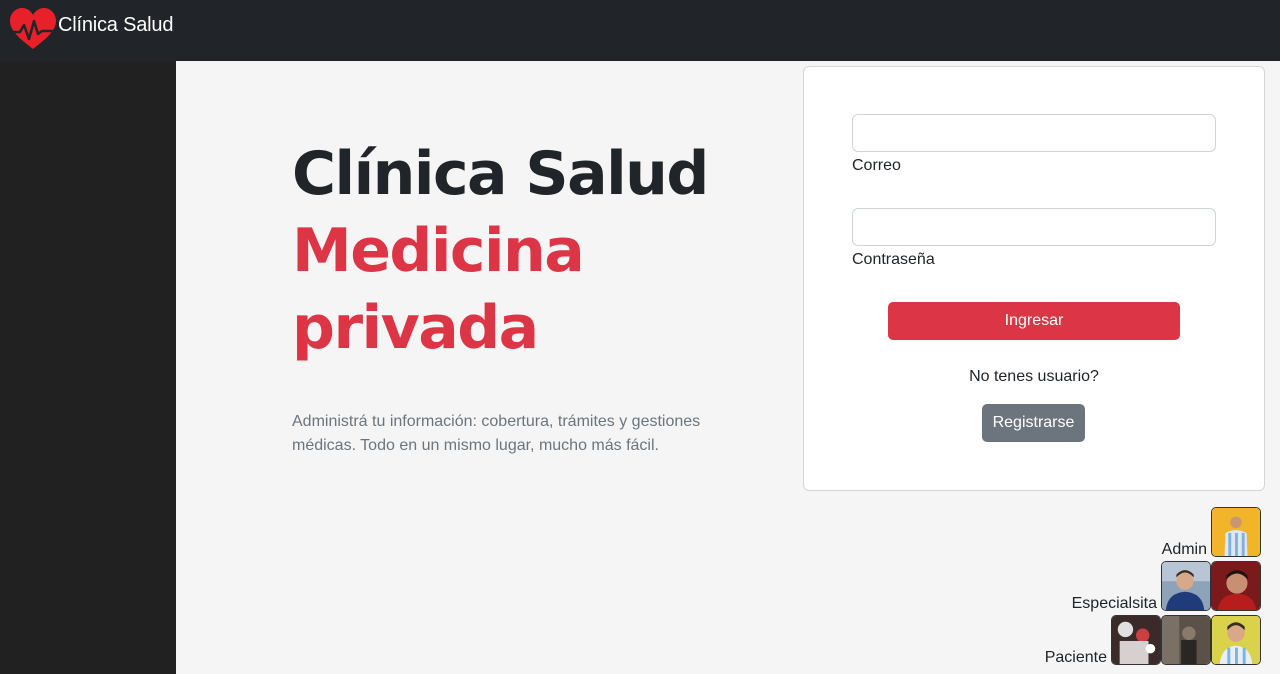  I want to click on hero: Clínica Salud Medicina privada, so click(522, 251).